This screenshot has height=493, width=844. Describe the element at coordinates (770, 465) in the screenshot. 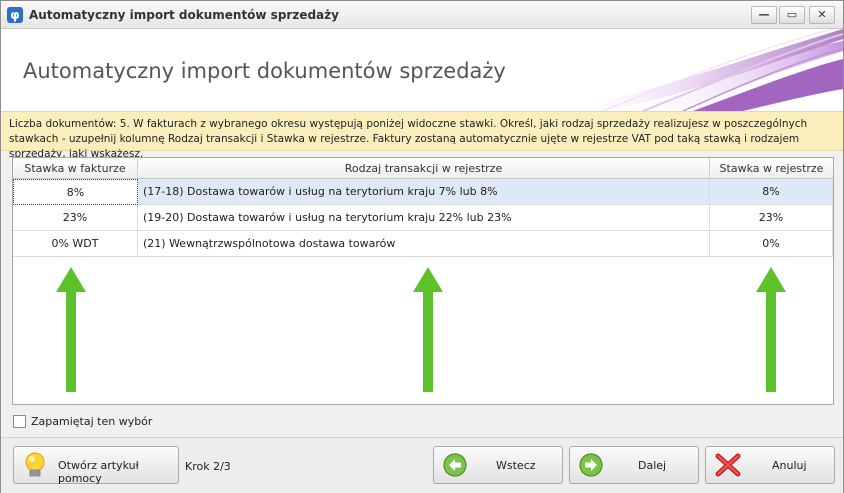

I see `cancel-button: Anuluj` at that location.